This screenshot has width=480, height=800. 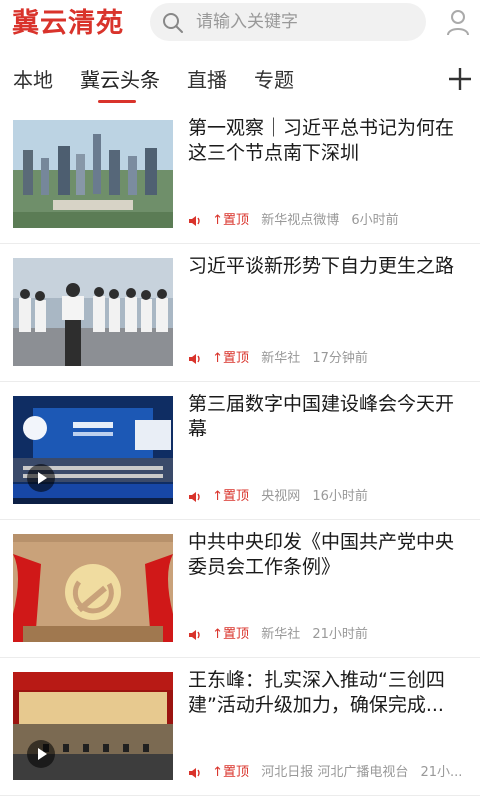 What do you see at coordinates (281, 496) in the screenshot?
I see `news-source: 央视网` at bounding box center [281, 496].